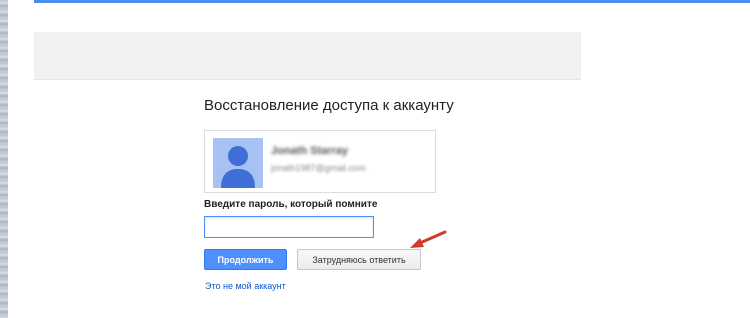 This screenshot has height=318, width=750. Describe the element at coordinates (310, 151) in the screenshot. I see `account-name: Jonath Starray` at that location.